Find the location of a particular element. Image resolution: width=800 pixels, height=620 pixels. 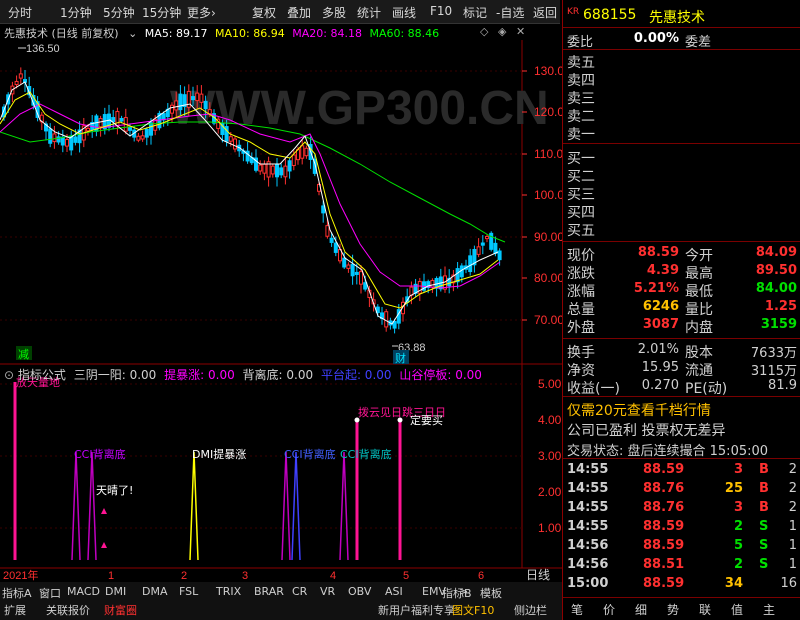

tick-volume: 2 is located at coordinates (738, 564).